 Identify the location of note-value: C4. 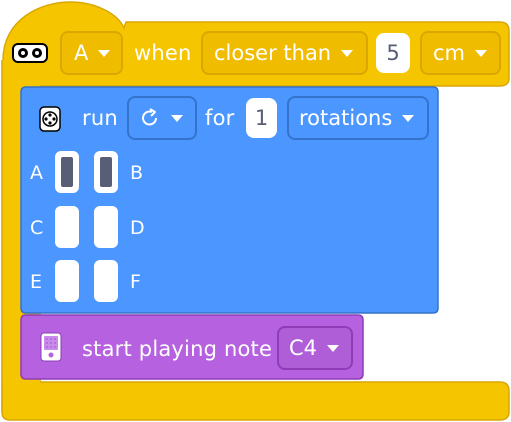
(303, 348).